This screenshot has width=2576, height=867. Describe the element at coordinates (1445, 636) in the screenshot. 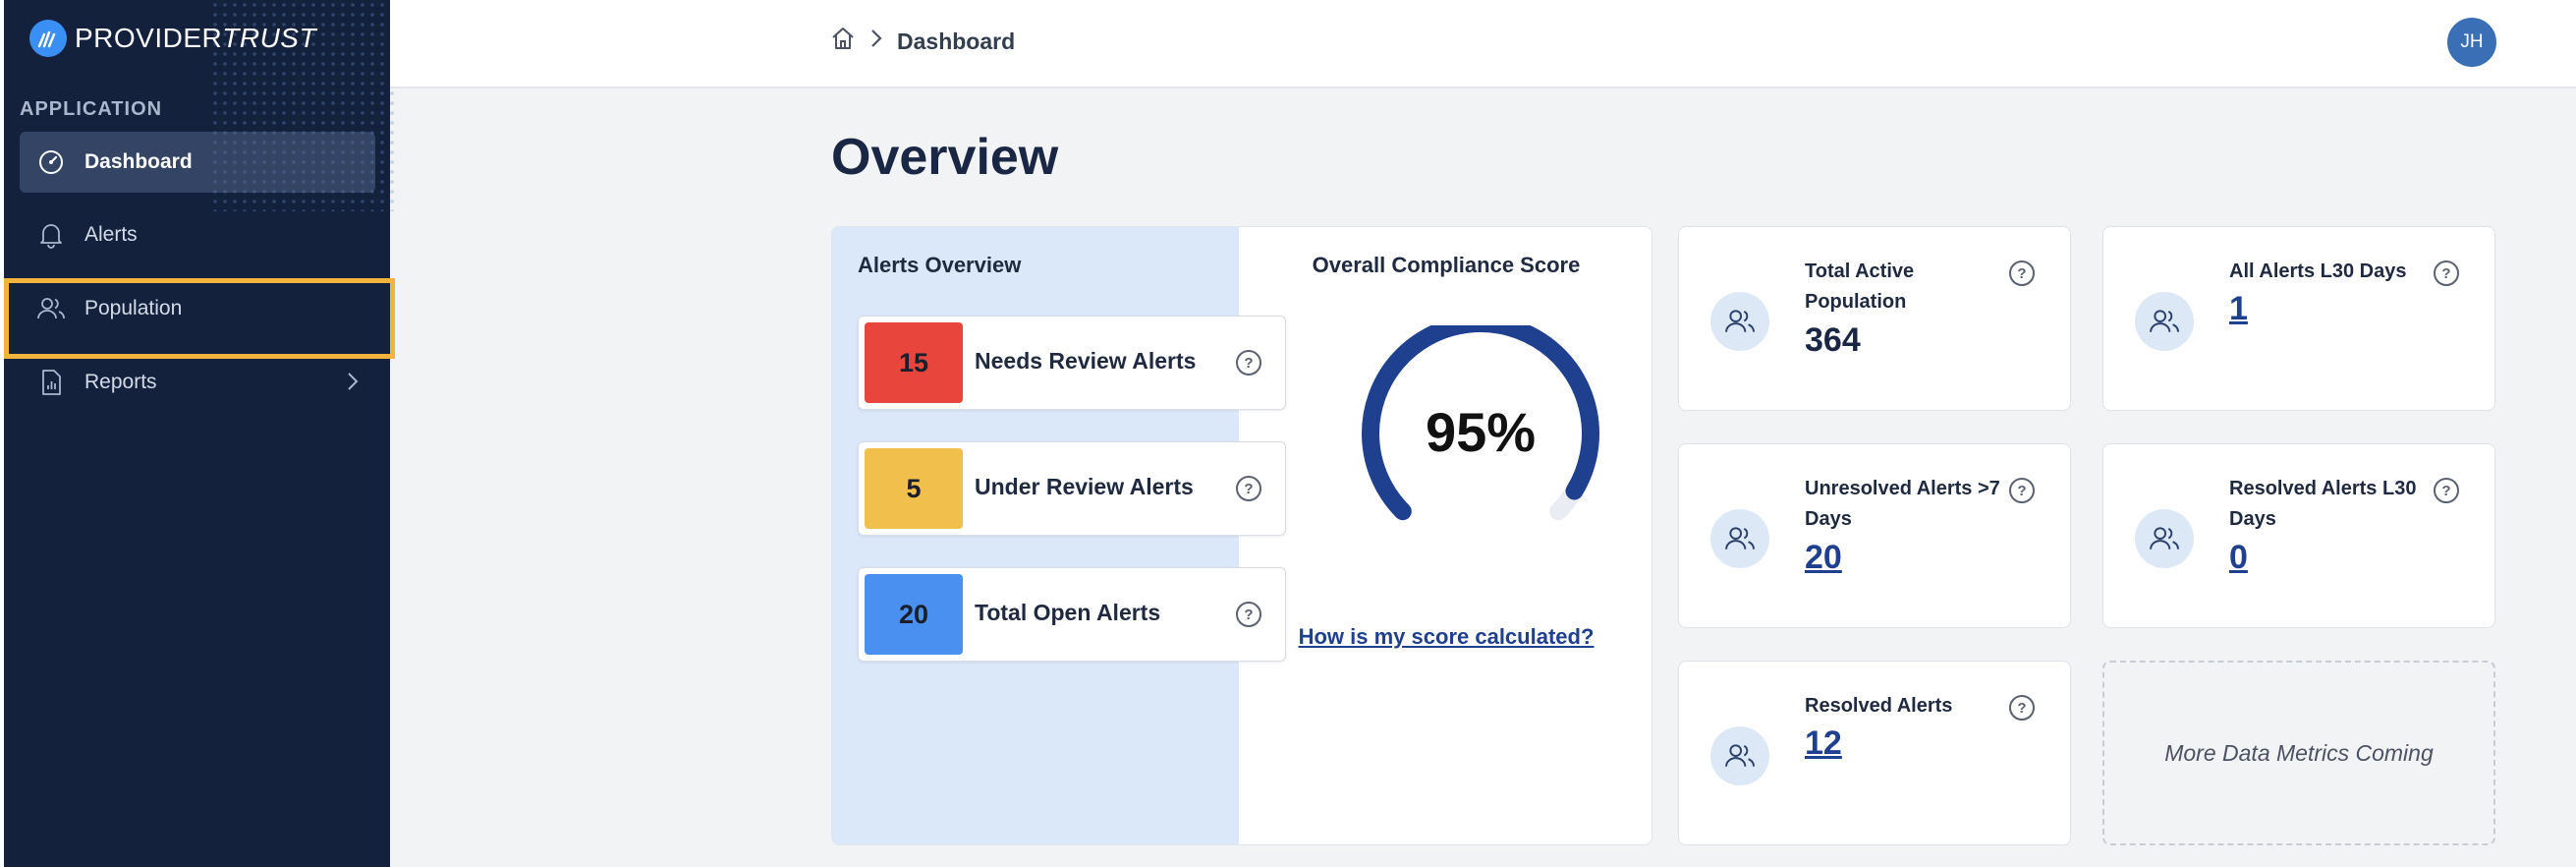

I see `score-calculation-link: How is my score calculated?` at that location.